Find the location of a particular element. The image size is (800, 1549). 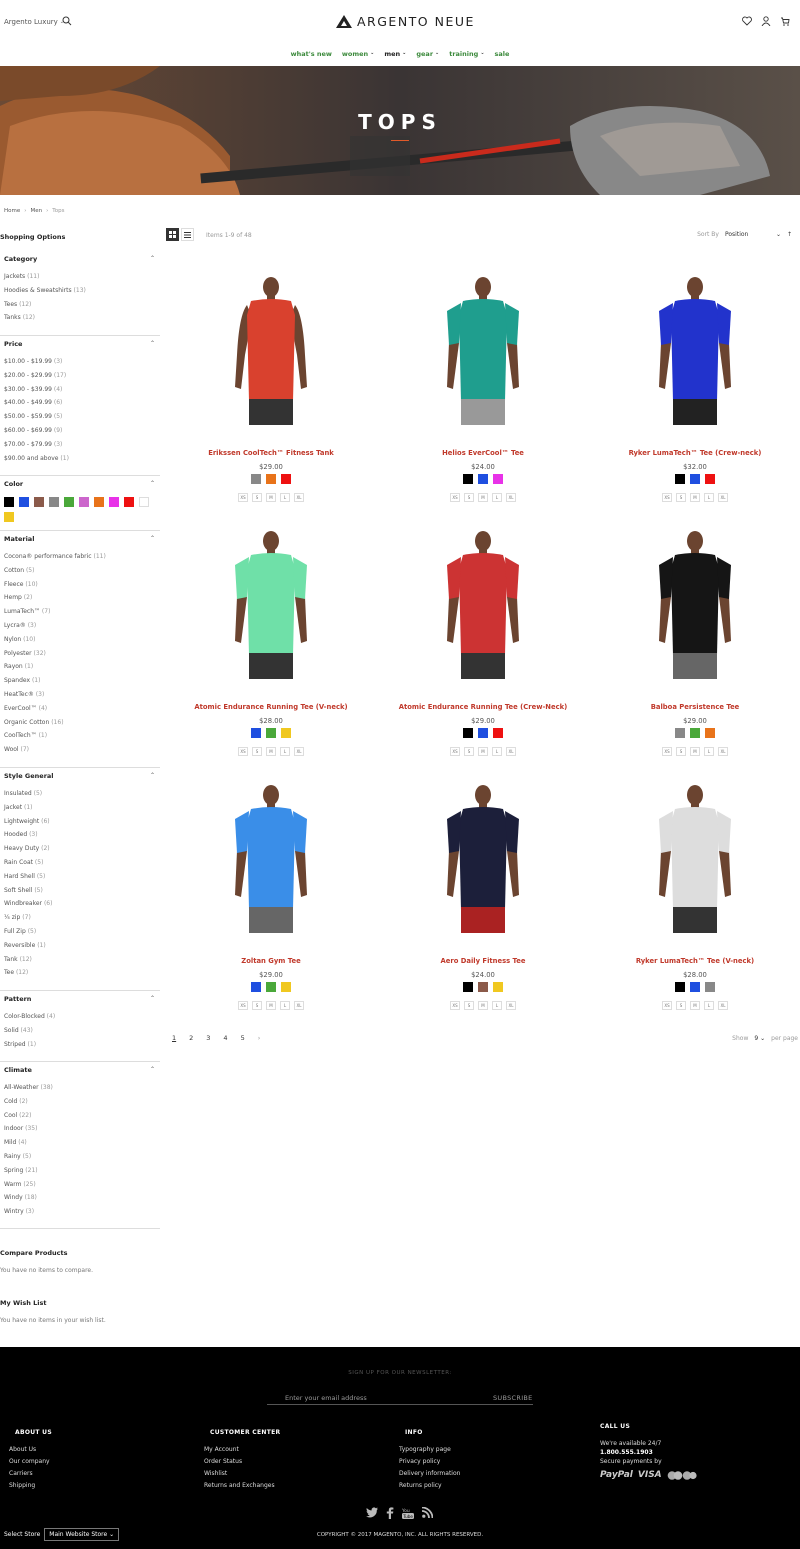

footer-link: Returns policy is located at coordinates (429, 1488).